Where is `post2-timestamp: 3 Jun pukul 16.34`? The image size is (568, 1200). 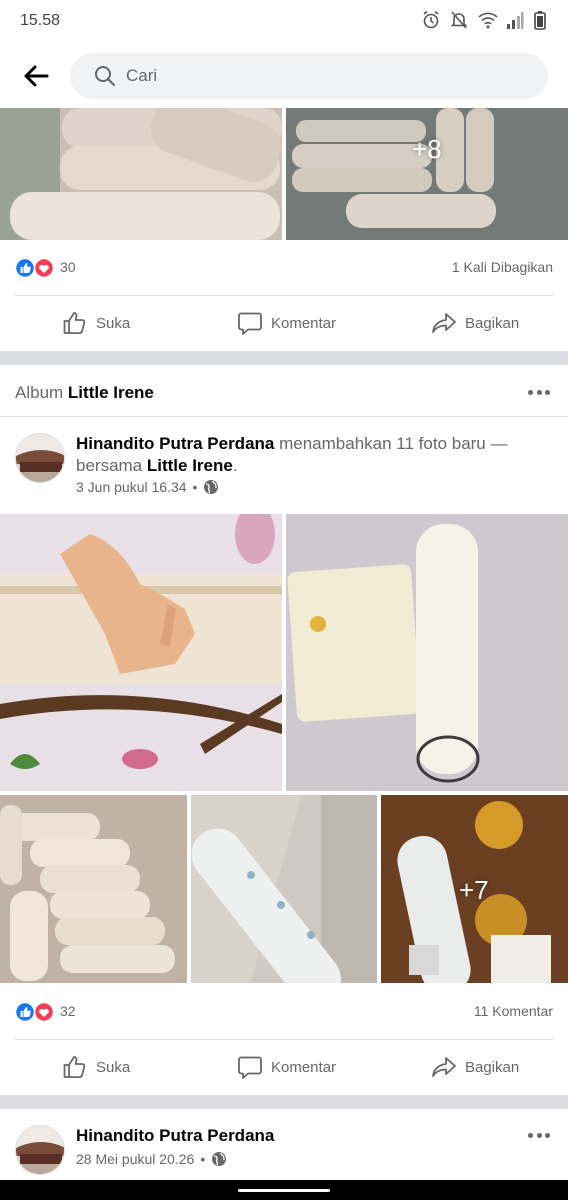
post2-timestamp: 3 Jun pukul 16.34 is located at coordinates (131, 487).